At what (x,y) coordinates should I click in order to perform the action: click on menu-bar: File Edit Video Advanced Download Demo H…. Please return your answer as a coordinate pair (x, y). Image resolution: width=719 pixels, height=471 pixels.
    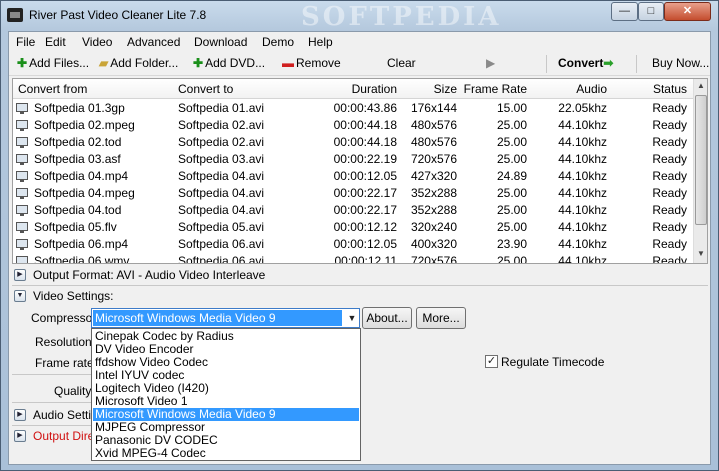
    Looking at the image, I should click on (359, 42).